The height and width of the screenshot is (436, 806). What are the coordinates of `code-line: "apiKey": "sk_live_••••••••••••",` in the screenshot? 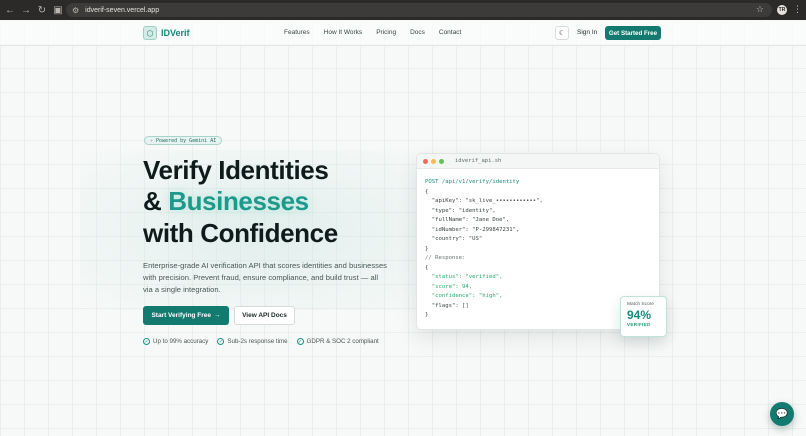 It's located at (542, 202).